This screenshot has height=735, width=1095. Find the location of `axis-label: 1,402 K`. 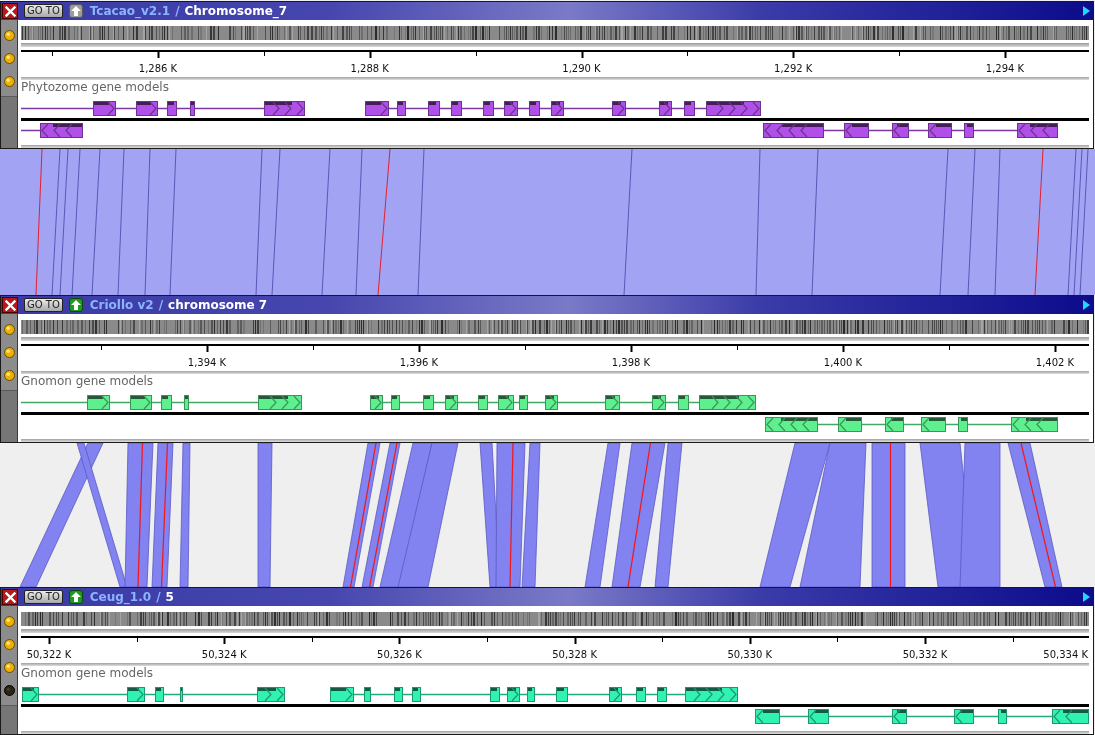

axis-label: 1,402 K is located at coordinates (1055, 362).